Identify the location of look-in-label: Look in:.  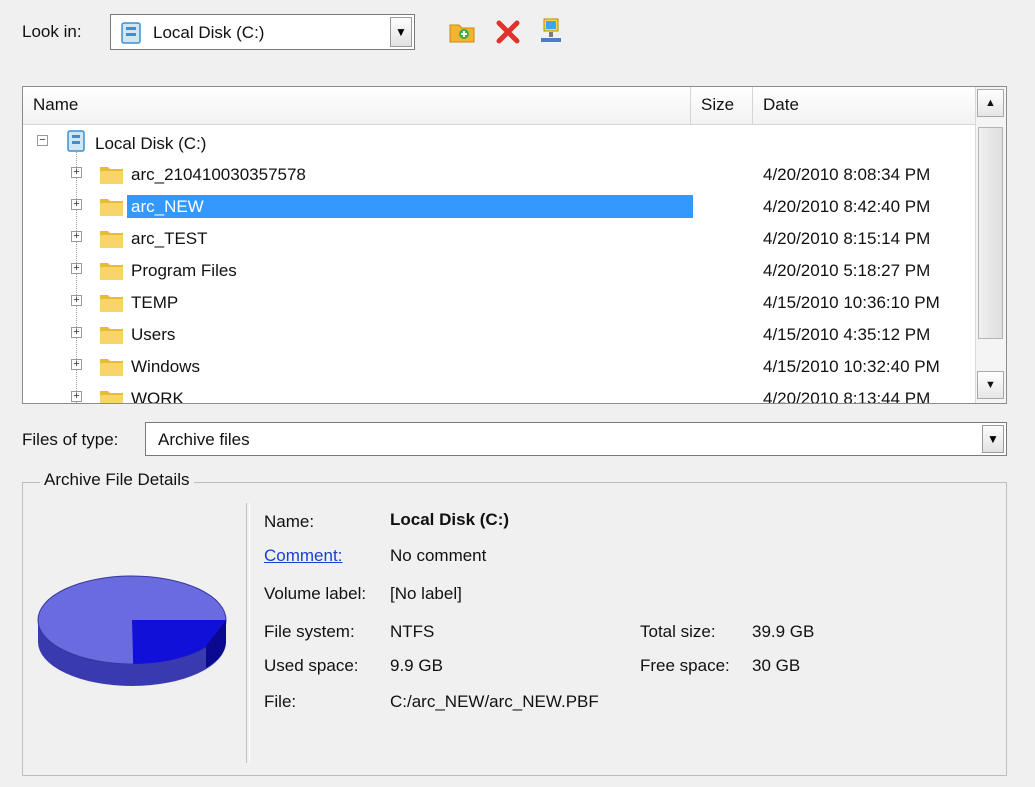
(52, 31).